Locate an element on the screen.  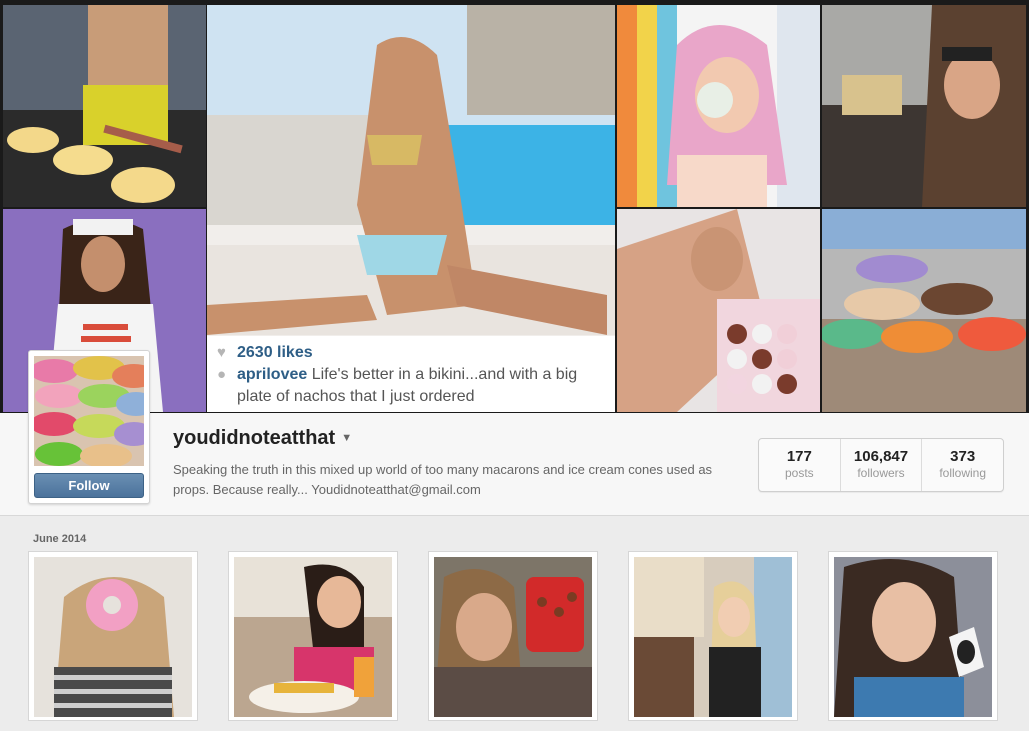
stat-label: posts is located at coordinates (799, 473).